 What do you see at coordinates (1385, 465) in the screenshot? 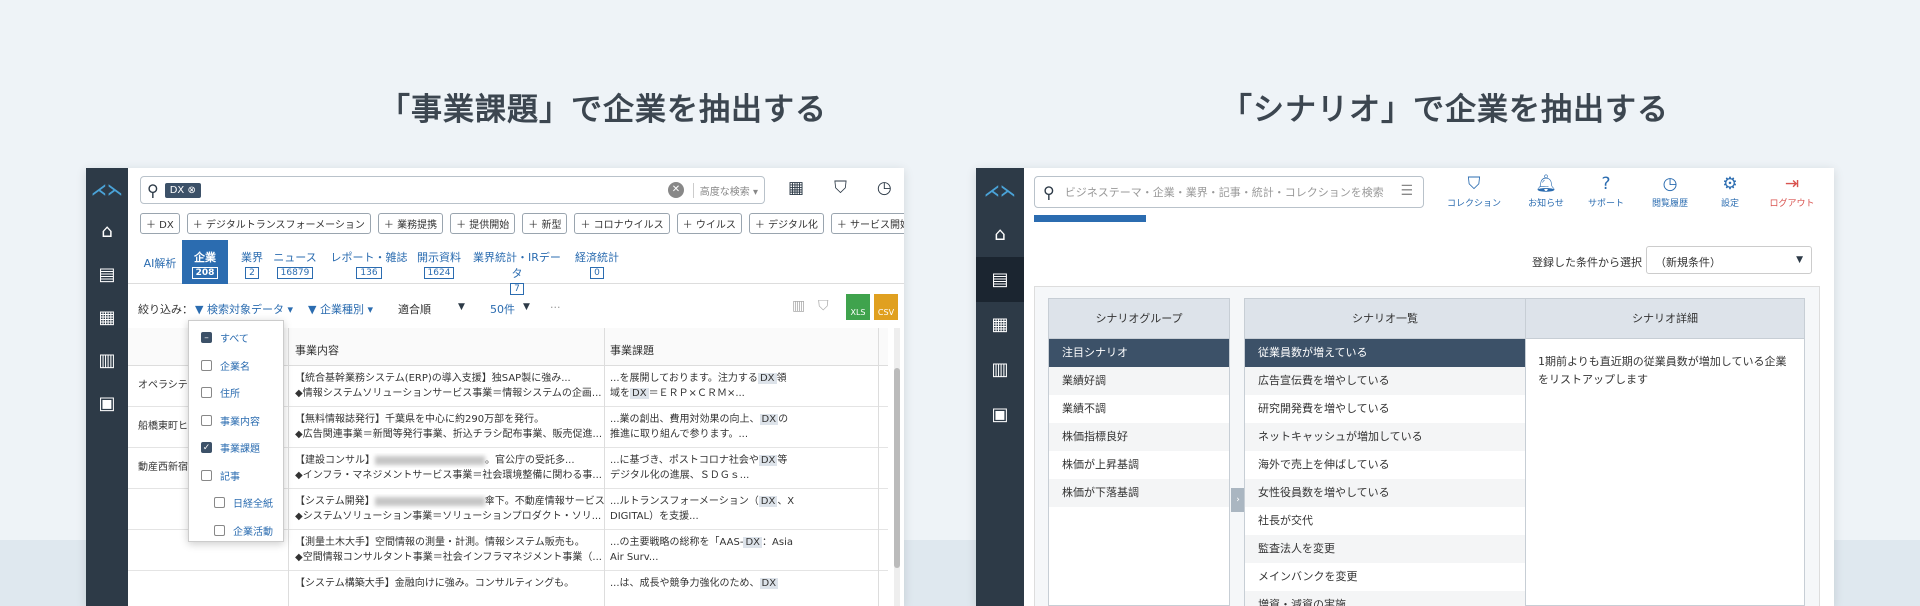
I see `scenario-list-item: 海外で売上を伸ばしている` at bounding box center [1385, 465].